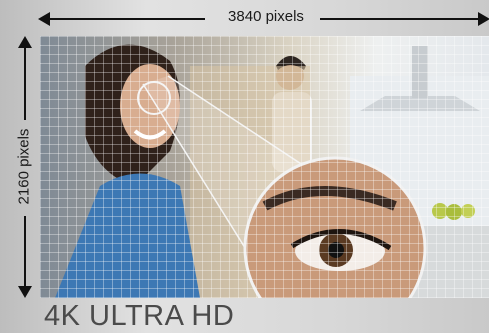 Image resolution: width=489 pixels, height=333 pixels. I want to click on arrow-right-icon, so click(483, 19).